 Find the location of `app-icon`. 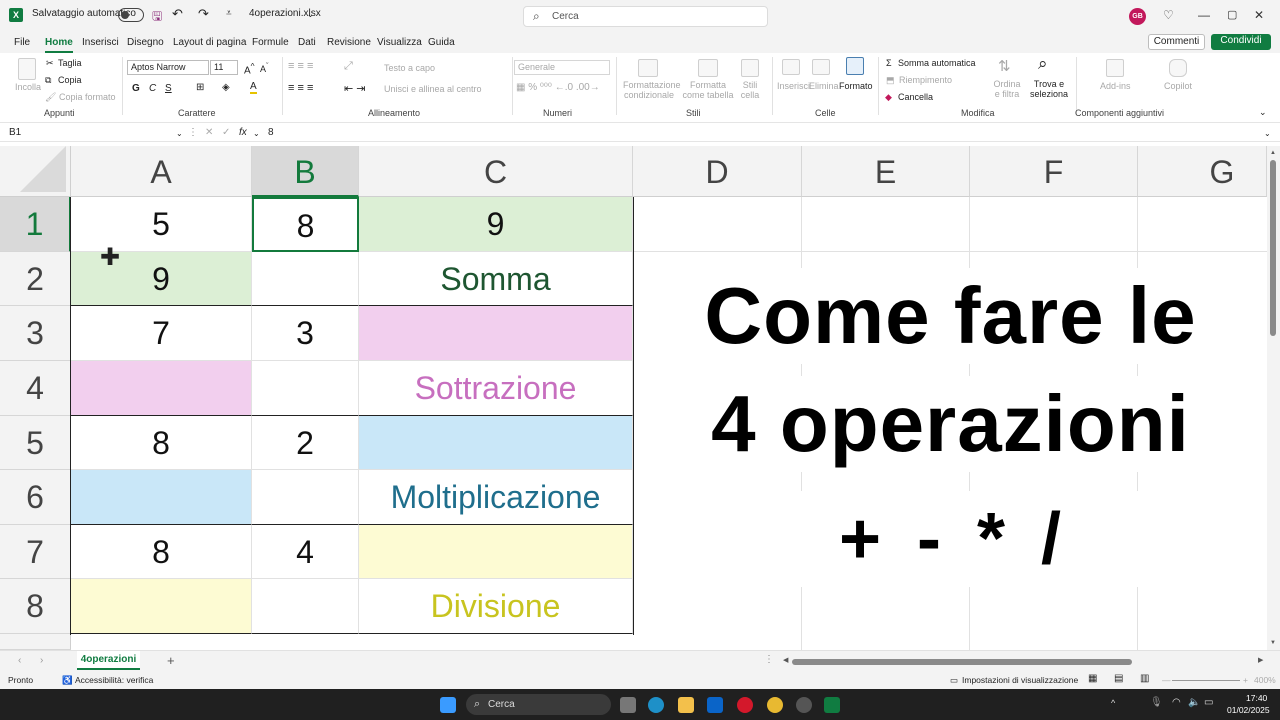

app-icon is located at coordinates (804, 705).